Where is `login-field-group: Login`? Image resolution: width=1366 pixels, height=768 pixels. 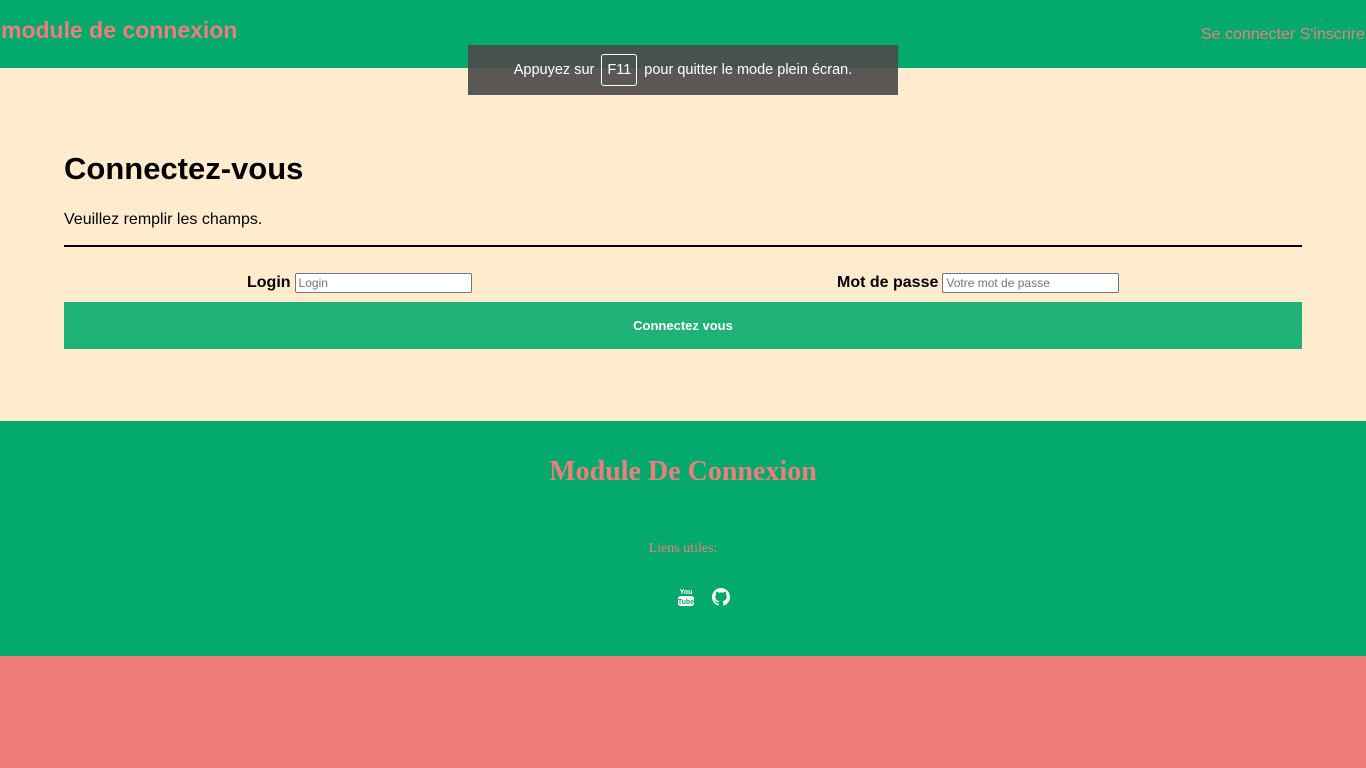 login-field-group: Login is located at coordinates (359, 283).